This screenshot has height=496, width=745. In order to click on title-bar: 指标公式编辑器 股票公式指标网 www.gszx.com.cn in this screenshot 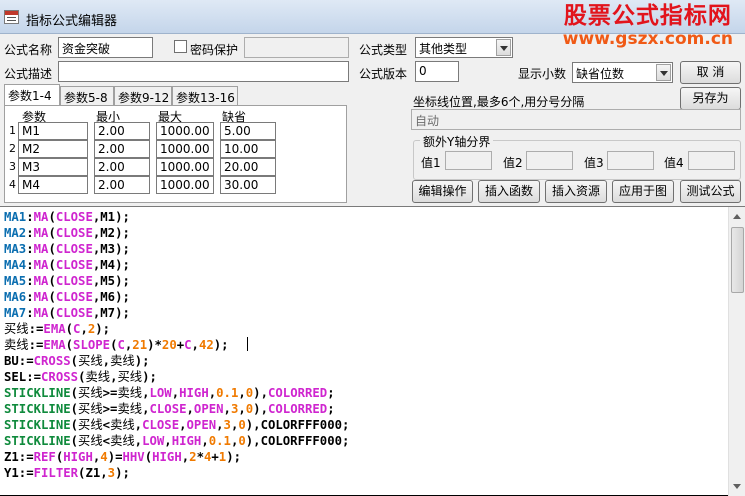, I will do `click(372, 24)`.